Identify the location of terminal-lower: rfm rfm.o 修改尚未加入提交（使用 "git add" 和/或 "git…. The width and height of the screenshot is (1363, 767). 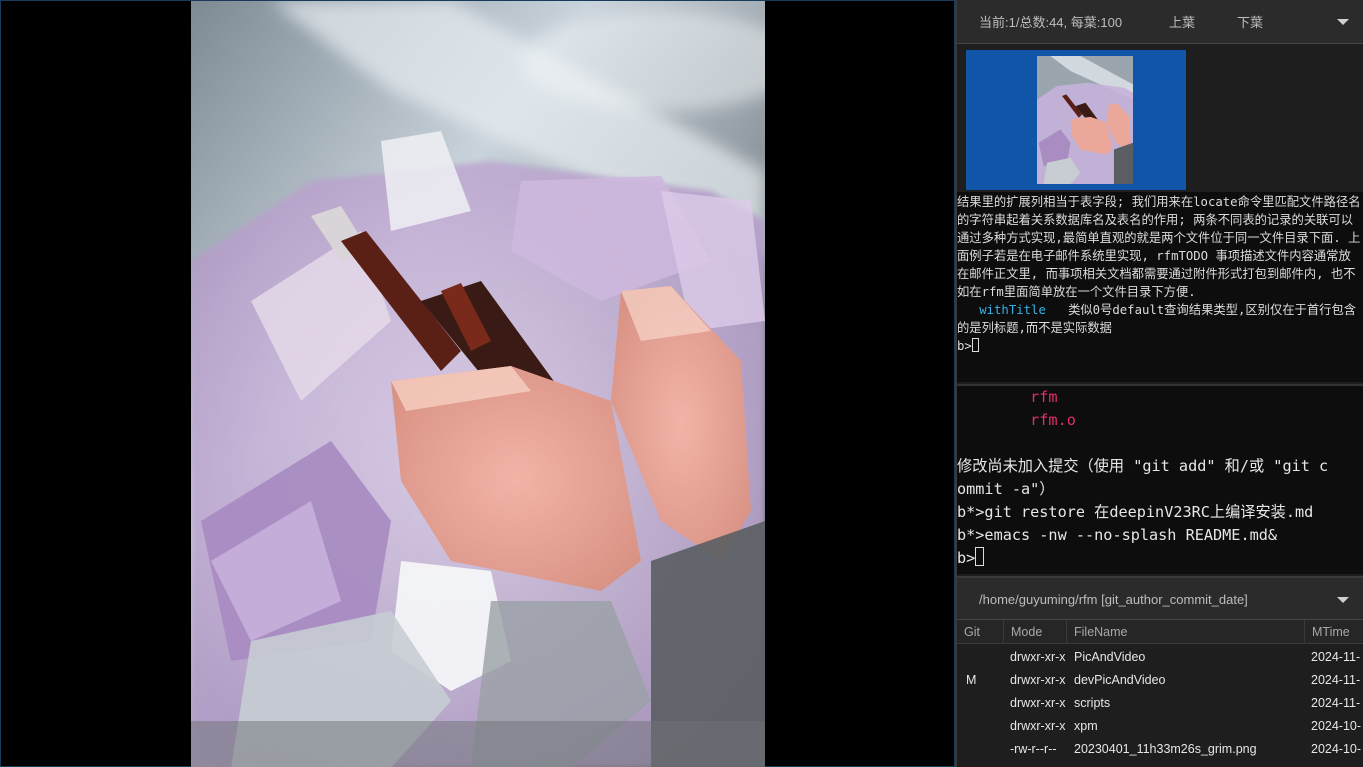
(1160, 479).